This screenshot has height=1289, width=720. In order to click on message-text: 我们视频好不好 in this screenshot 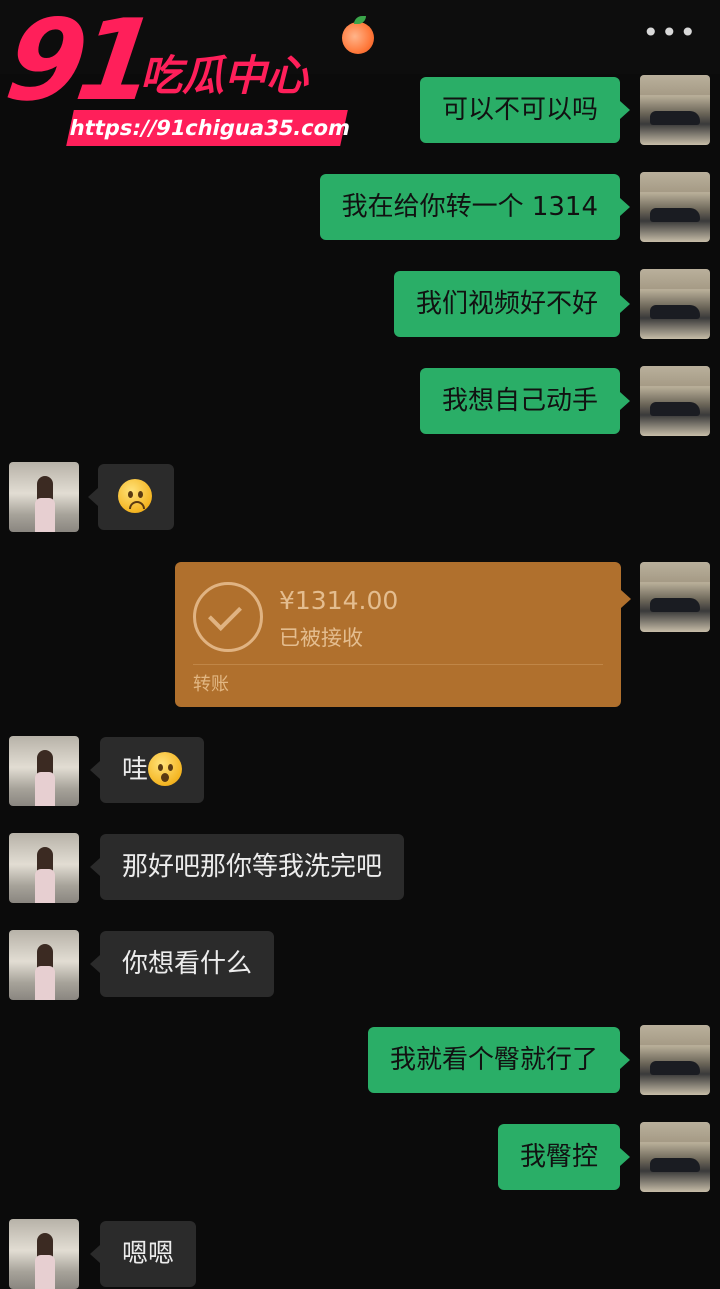, I will do `click(506, 304)`.